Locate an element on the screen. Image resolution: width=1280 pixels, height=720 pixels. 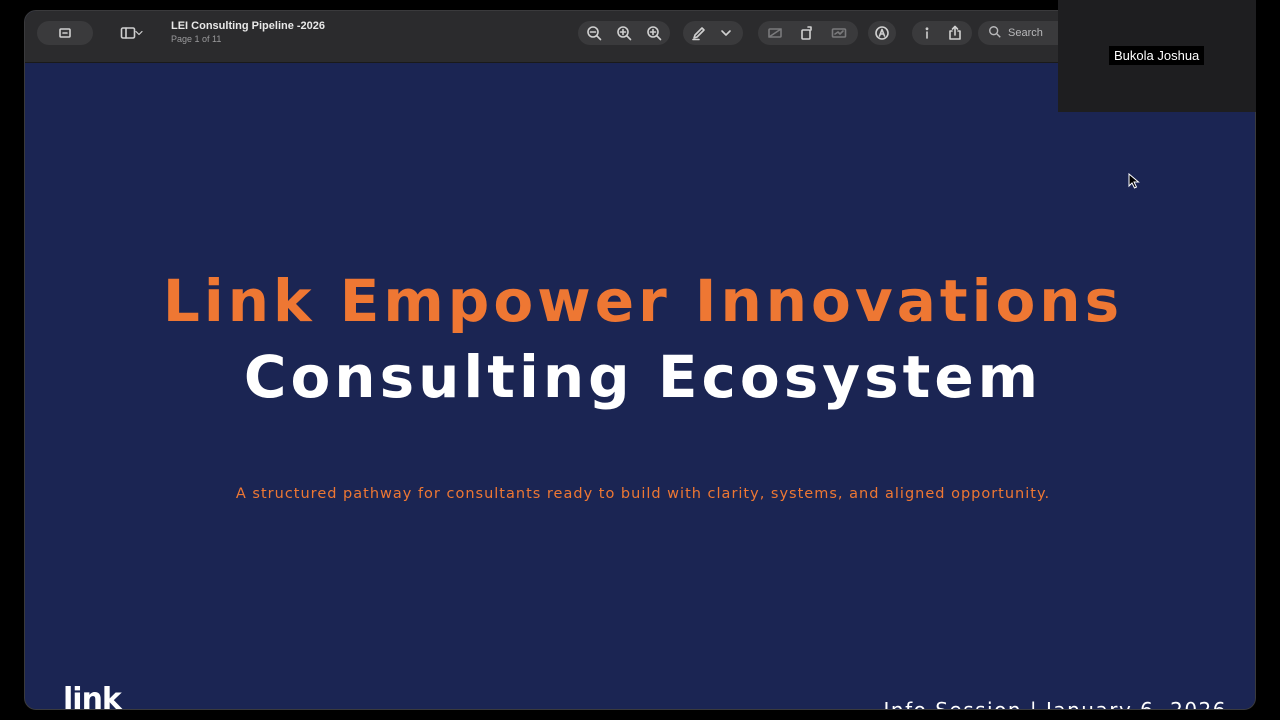
zoom-fit-icon is located at coordinates (654, 33).